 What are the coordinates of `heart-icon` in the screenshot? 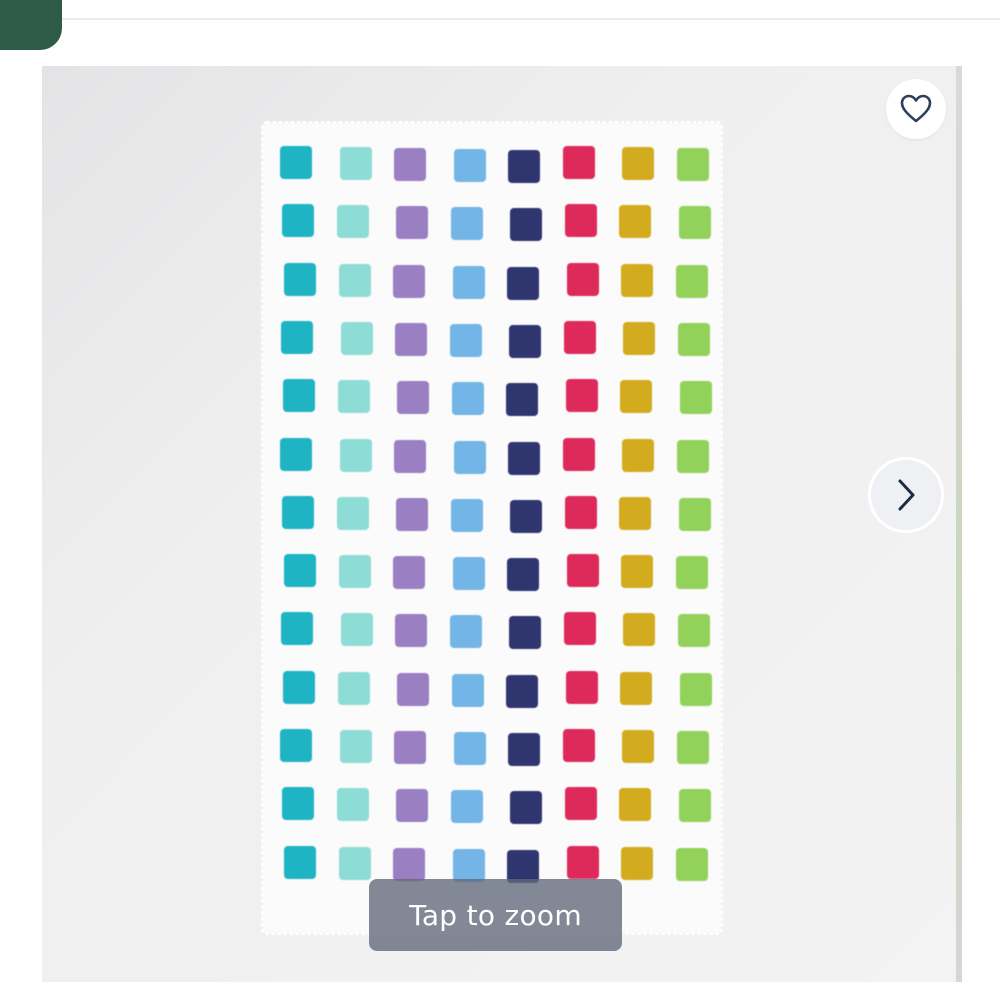 It's located at (916, 108).